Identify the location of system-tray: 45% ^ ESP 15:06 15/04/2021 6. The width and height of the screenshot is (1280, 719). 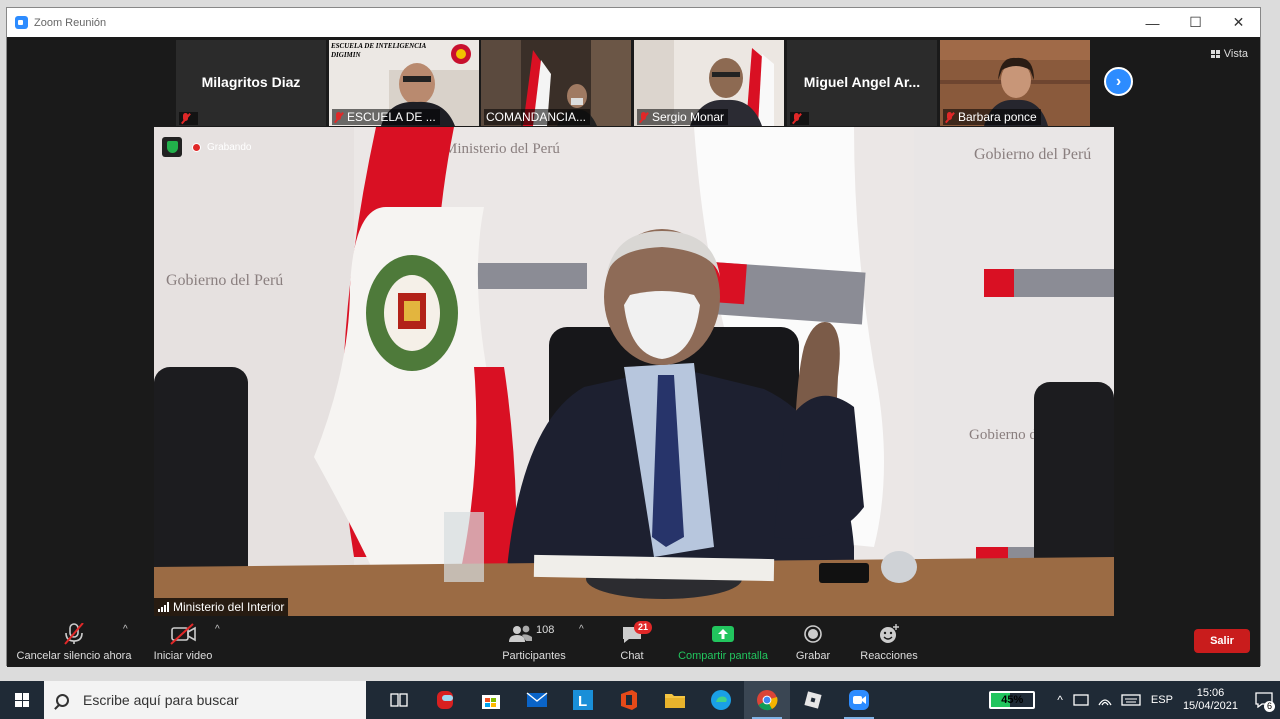
(1134, 700).